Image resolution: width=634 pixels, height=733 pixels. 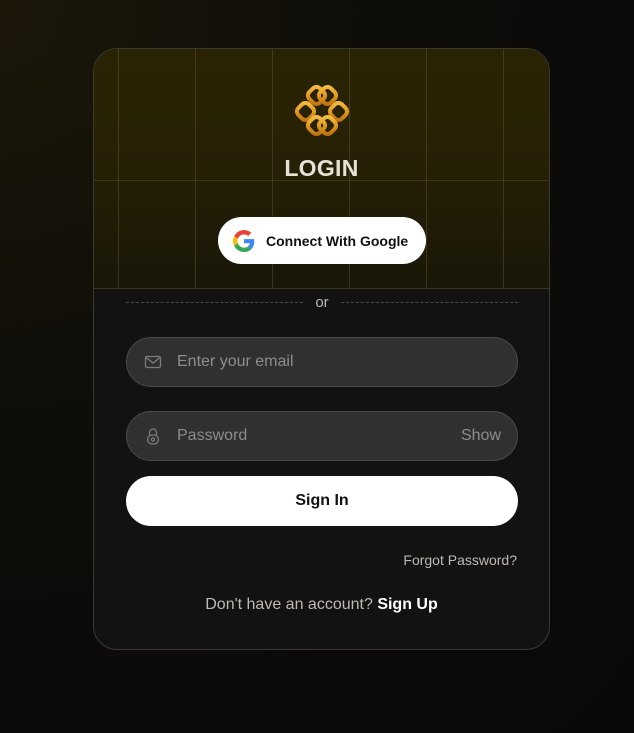 What do you see at coordinates (322, 501) in the screenshot?
I see `sign-in-button: Sign In` at bounding box center [322, 501].